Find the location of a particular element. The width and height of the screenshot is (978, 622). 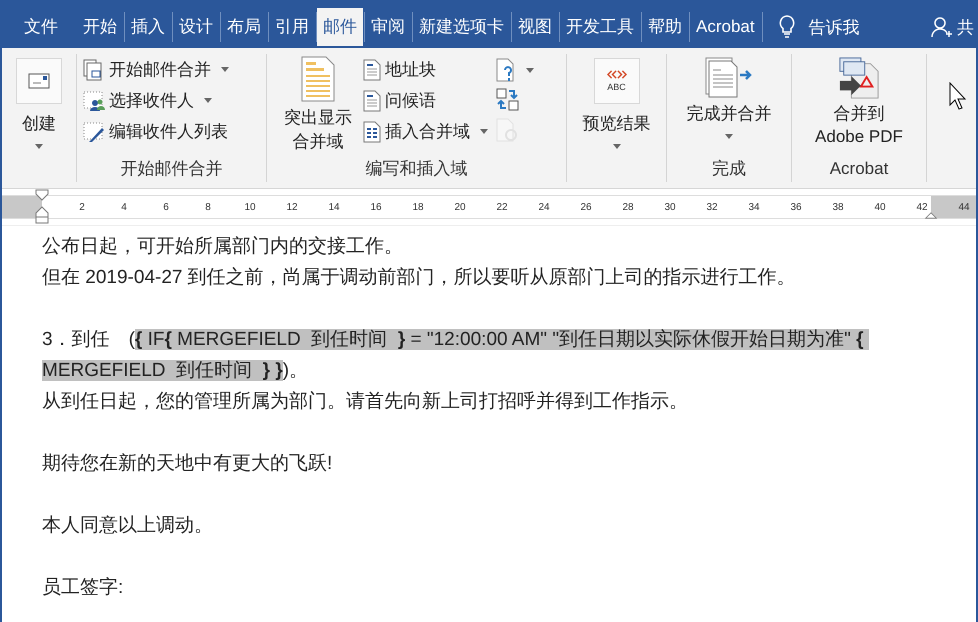

list-edit-icon is located at coordinates (94, 131).